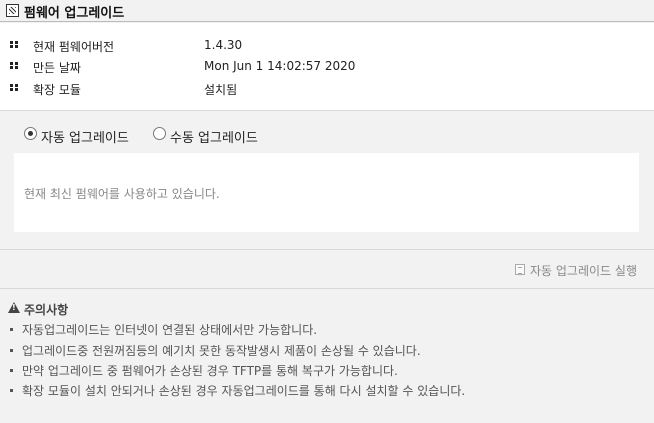  Describe the element at coordinates (221, 90) in the screenshot. I see `info-value: 설치됨` at that location.